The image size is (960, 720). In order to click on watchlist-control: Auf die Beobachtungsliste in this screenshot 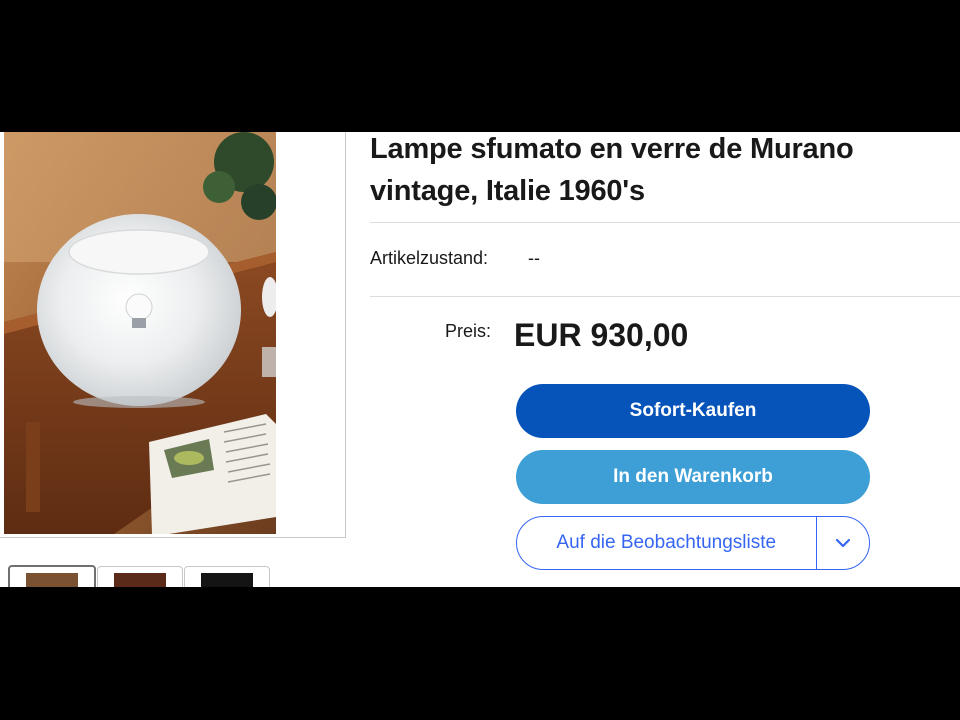, I will do `click(693, 543)`.